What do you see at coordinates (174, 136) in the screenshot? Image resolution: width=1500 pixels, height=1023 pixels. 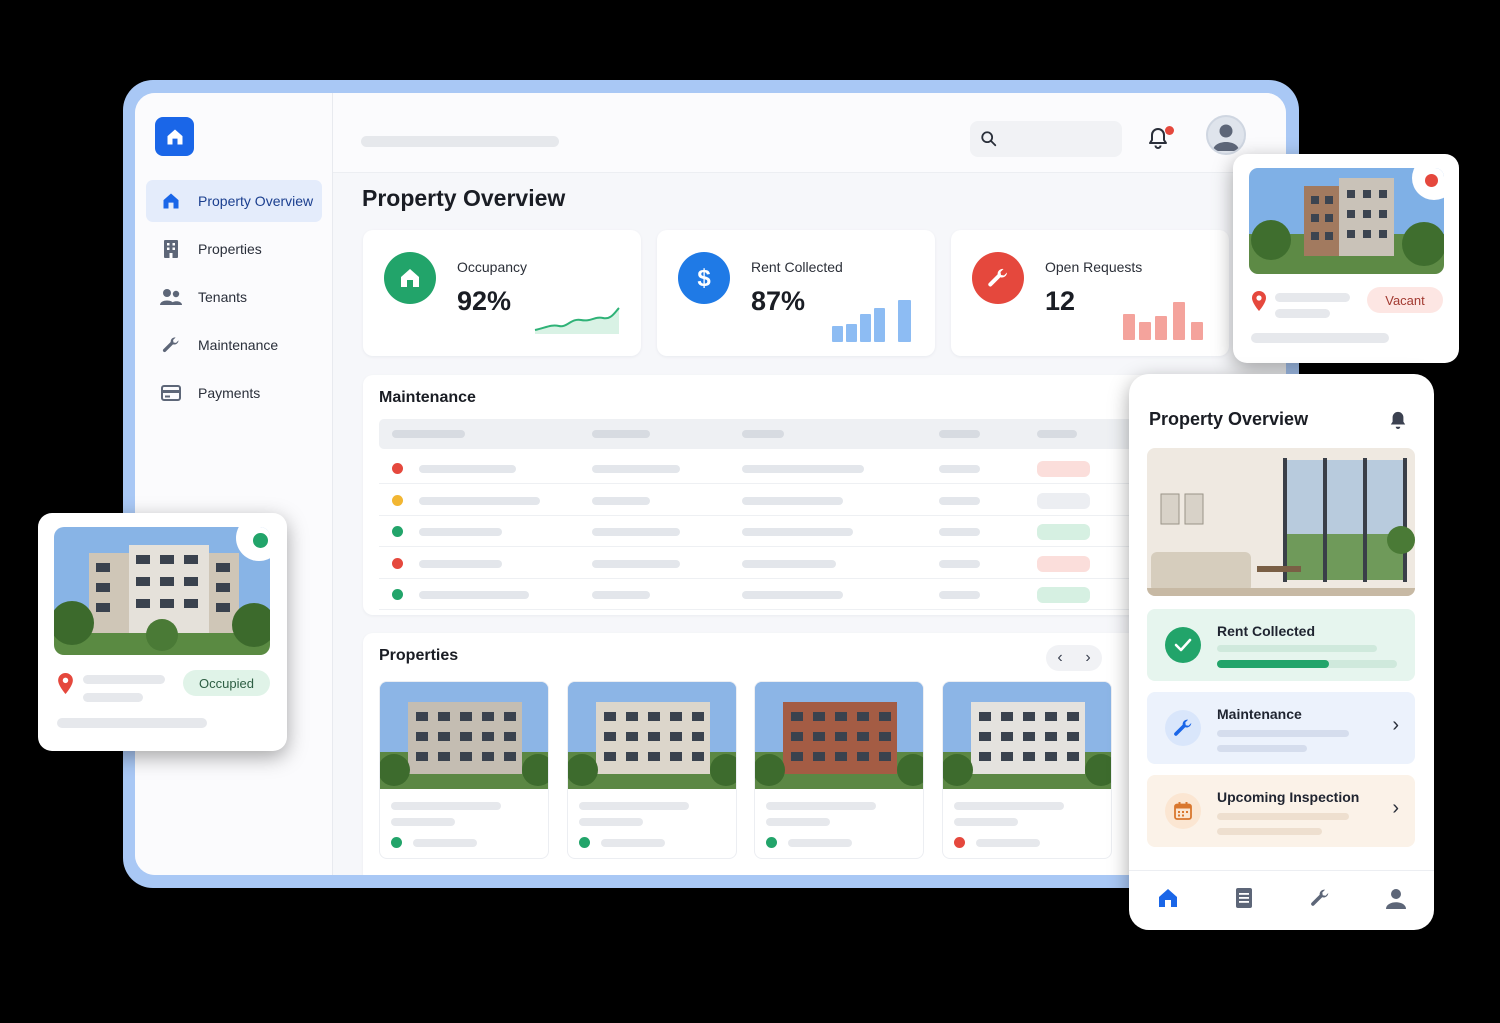 I see `app-logo-home-icon` at bounding box center [174, 136].